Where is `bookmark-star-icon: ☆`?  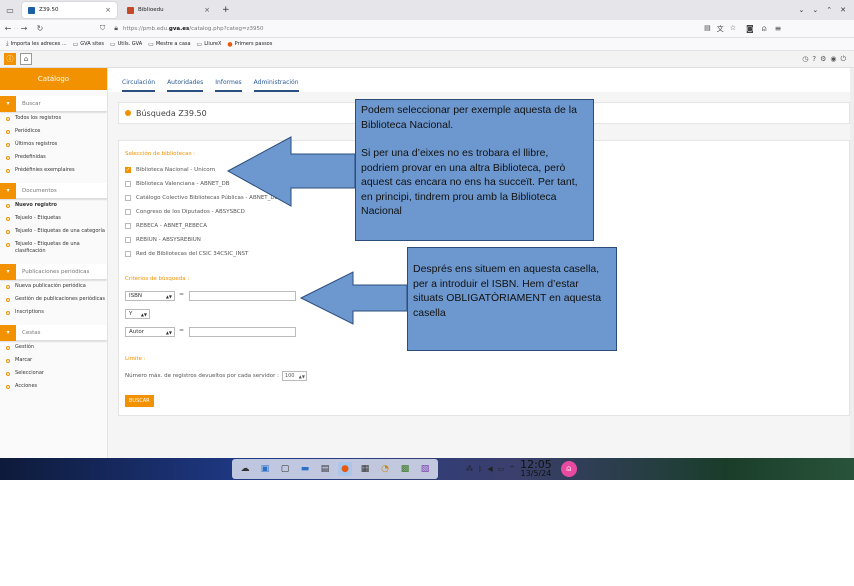 bookmark-star-icon: ☆ is located at coordinates (733, 29).